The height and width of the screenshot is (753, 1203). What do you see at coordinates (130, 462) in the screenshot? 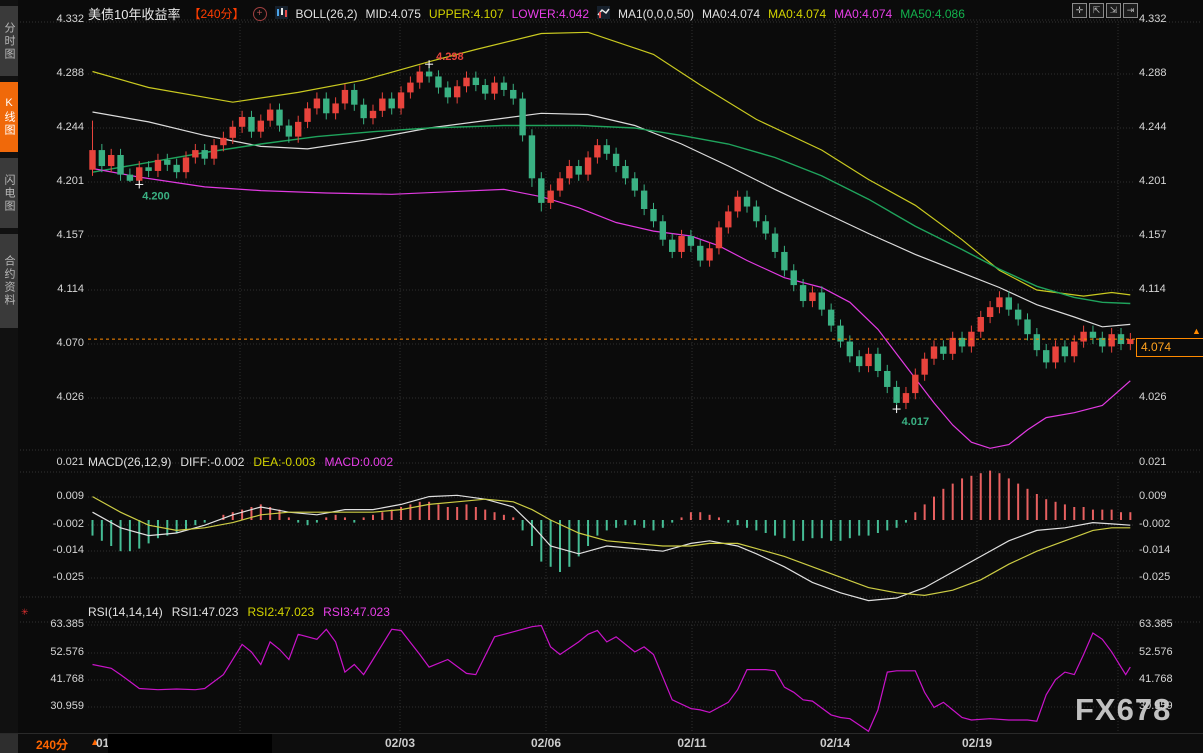
I see `macd-name: MACD(26,12,9)` at bounding box center [130, 462].